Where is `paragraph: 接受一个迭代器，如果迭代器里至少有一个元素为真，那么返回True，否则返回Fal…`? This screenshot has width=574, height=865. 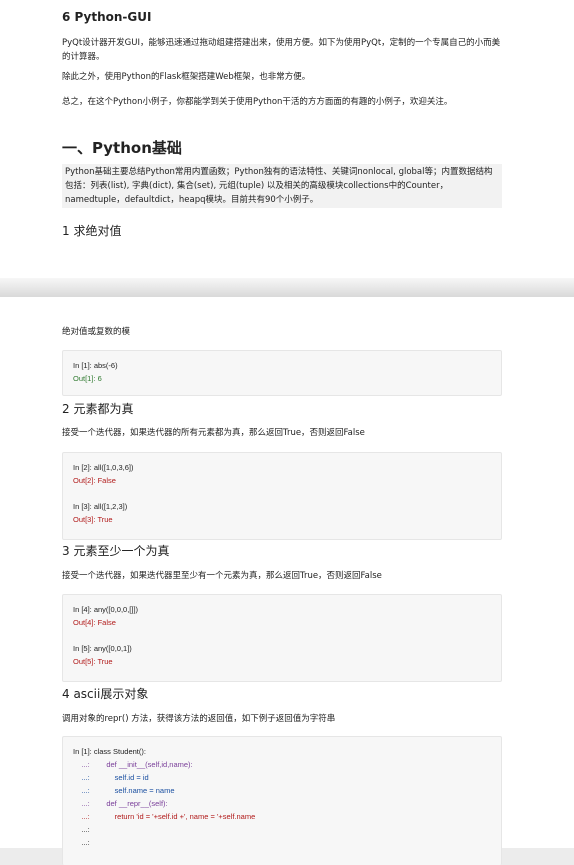 paragraph: 接受一个迭代器，如果迭代器里至少有一个元素为真，那么返回True，否则返回Fal… is located at coordinates (222, 576).